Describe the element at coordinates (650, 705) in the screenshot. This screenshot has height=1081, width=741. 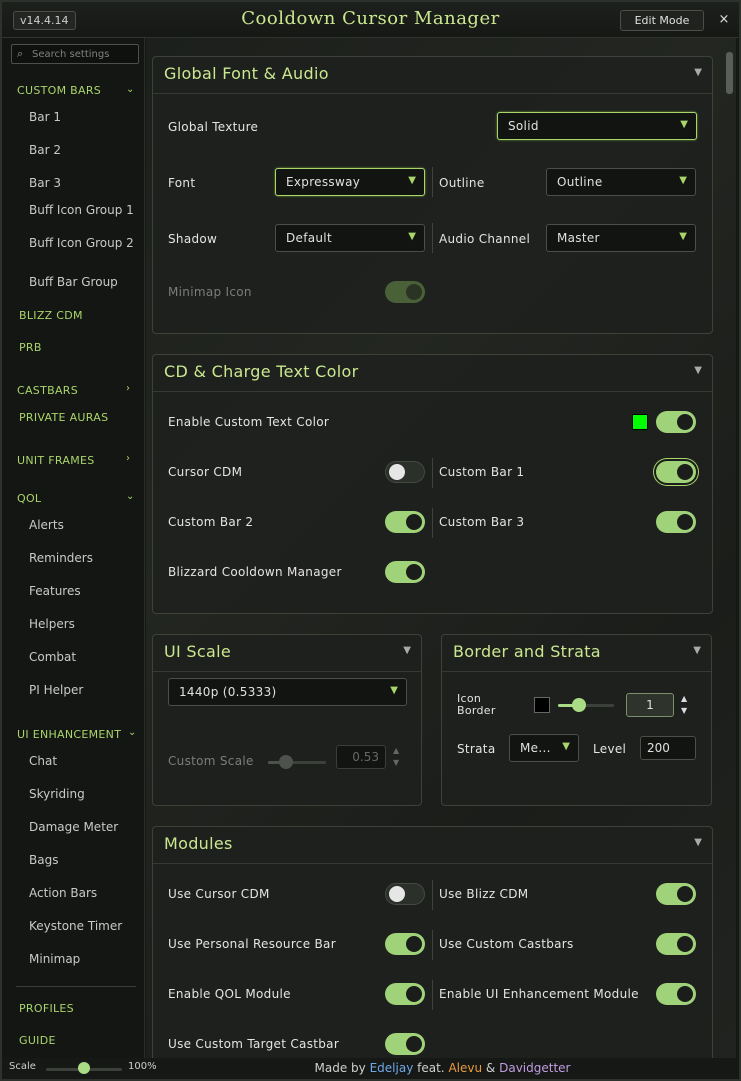
I see `border-size-input: 1` at that location.